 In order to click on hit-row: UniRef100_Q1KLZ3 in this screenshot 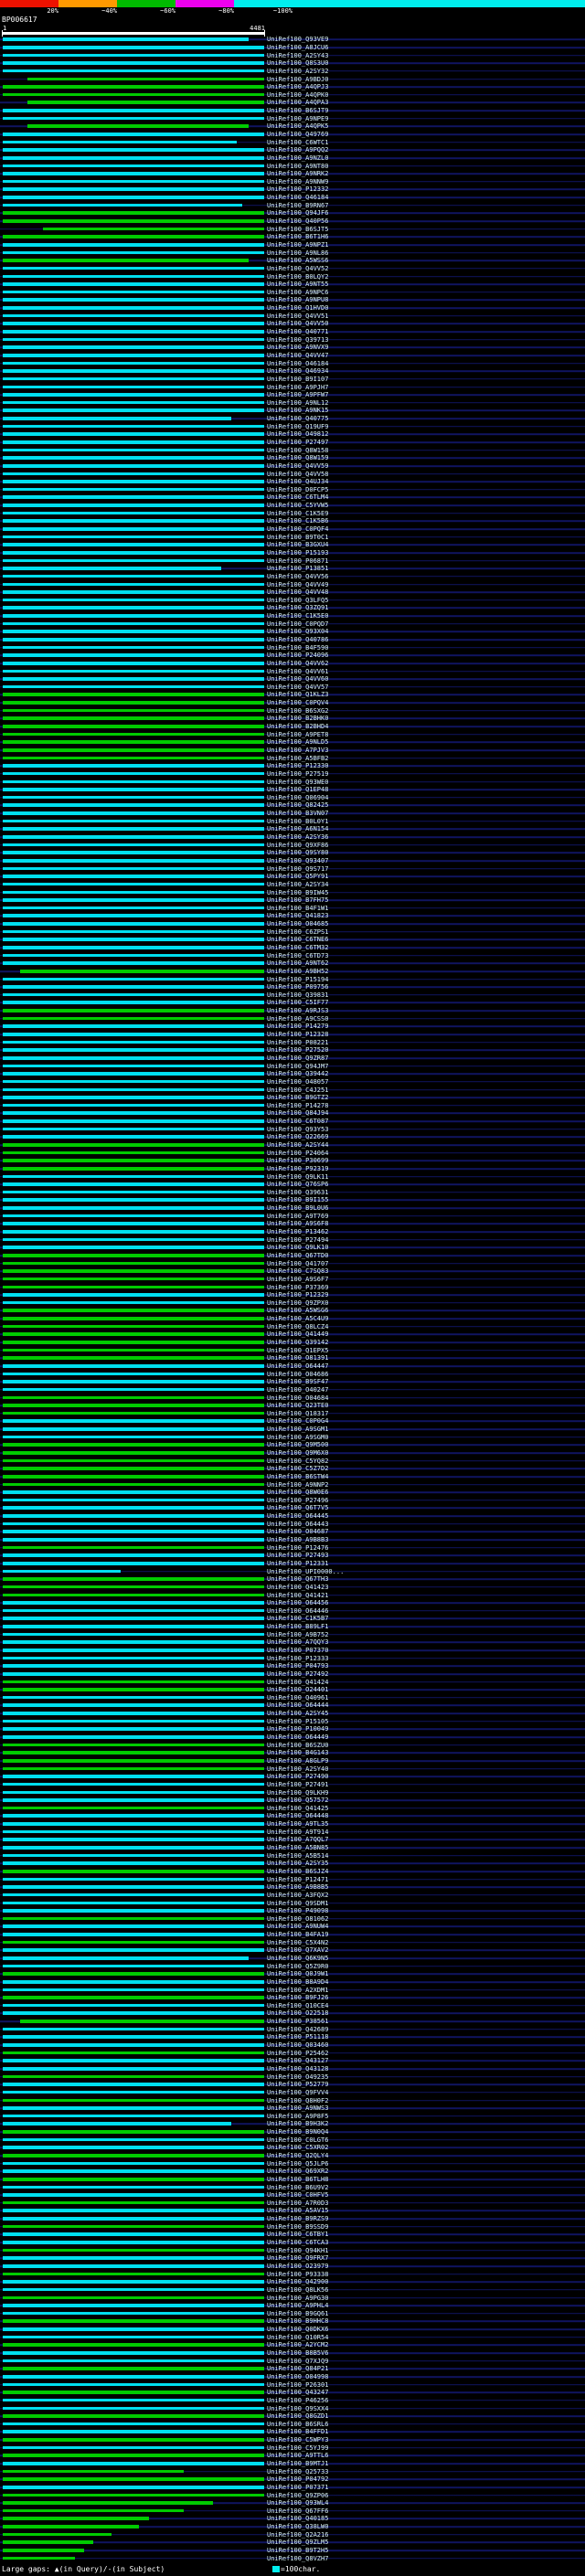, I will do `click(293, 695)`.